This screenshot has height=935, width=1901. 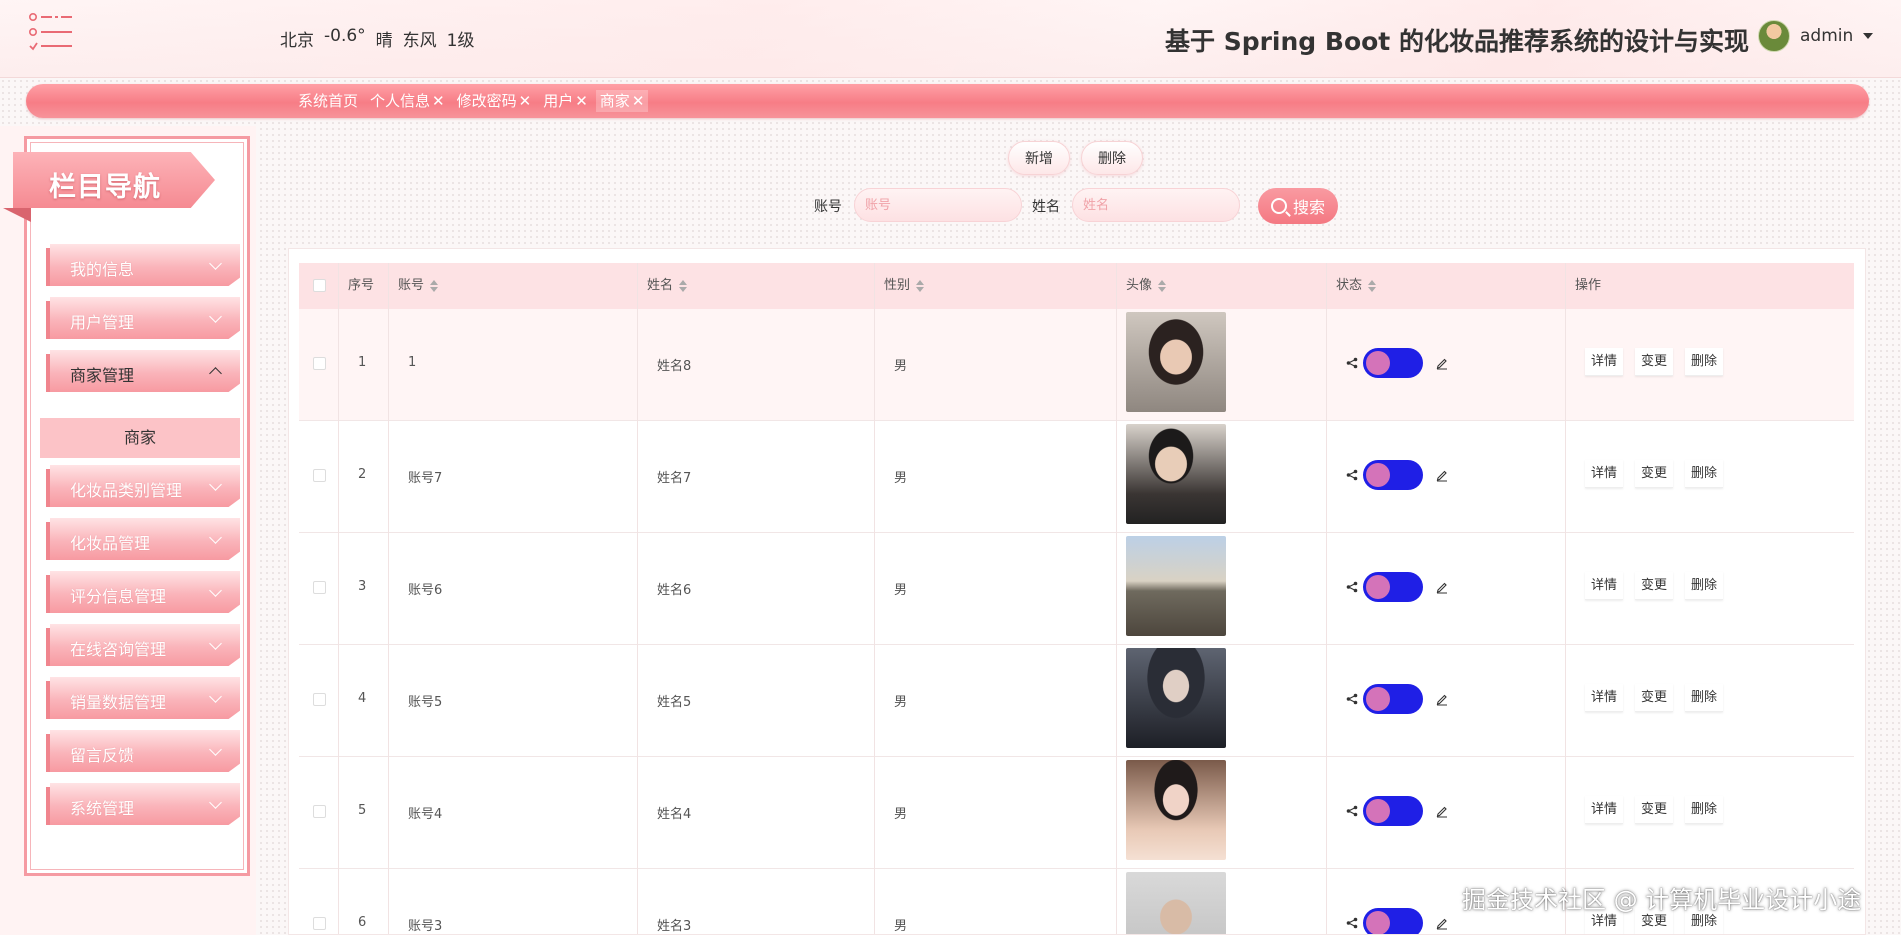 What do you see at coordinates (667, 286) in the screenshot?
I see `column-header-2: 姓名` at bounding box center [667, 286].